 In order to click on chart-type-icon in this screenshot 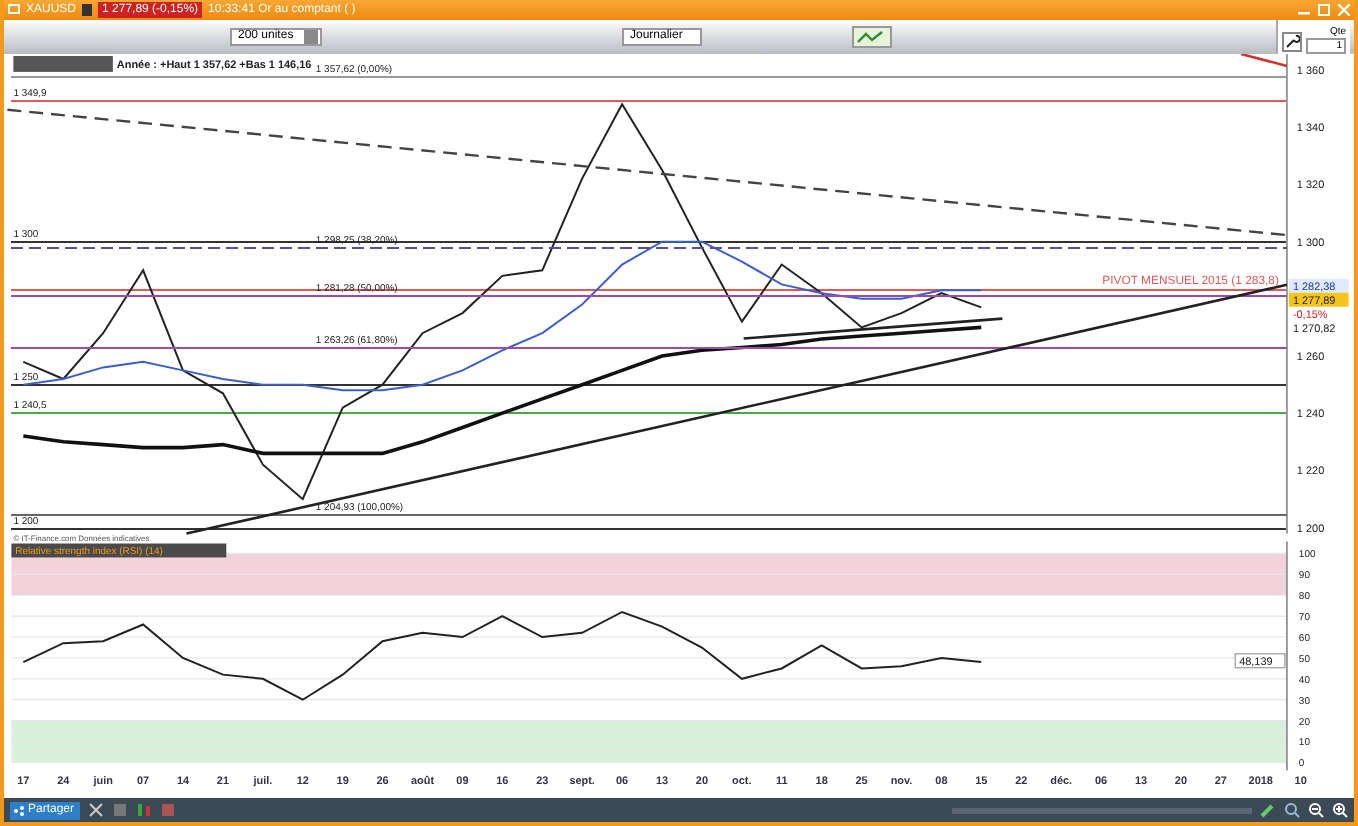, I will do `click(872, 36)`.